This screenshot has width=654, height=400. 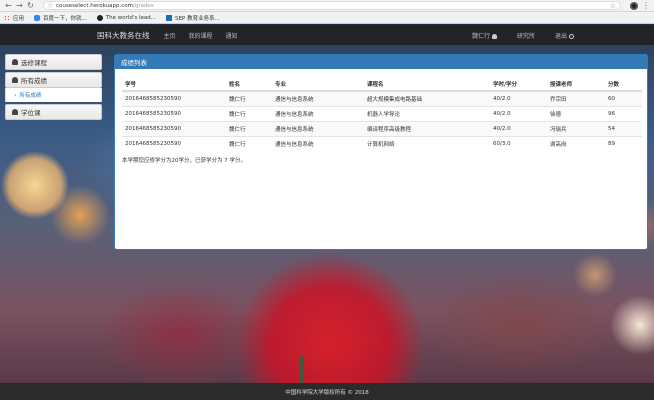 What do you see at coordinates (184, 161) in the screenshot?
I see `credit-summary: 本学期您应修学分为20学分，已获学分为 7 学分。` at bounding box center [184, 161].